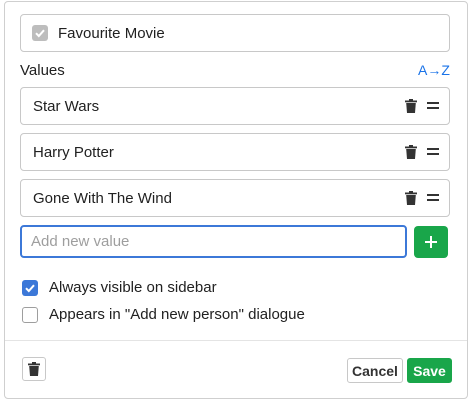  I want to click on always-visible-checkbox, so click(30, 287).